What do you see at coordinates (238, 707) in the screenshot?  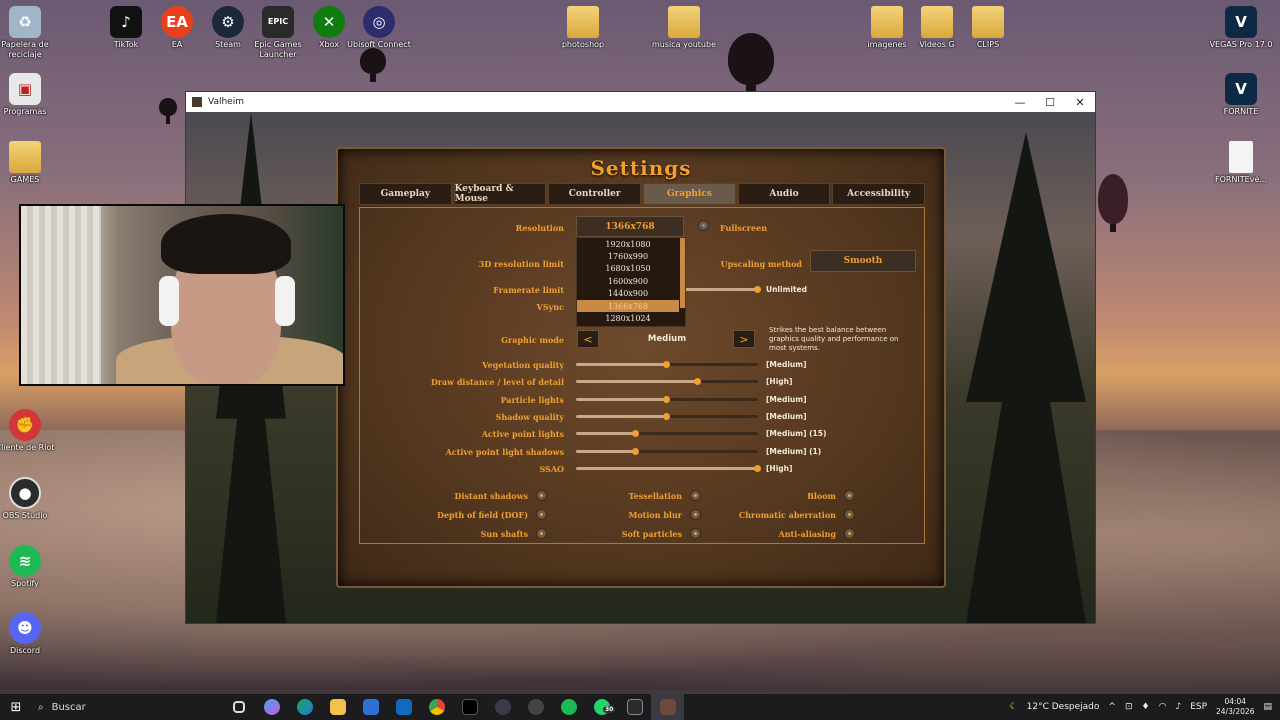 I see `taskbar-task-view` at bounding box center [238, 707].